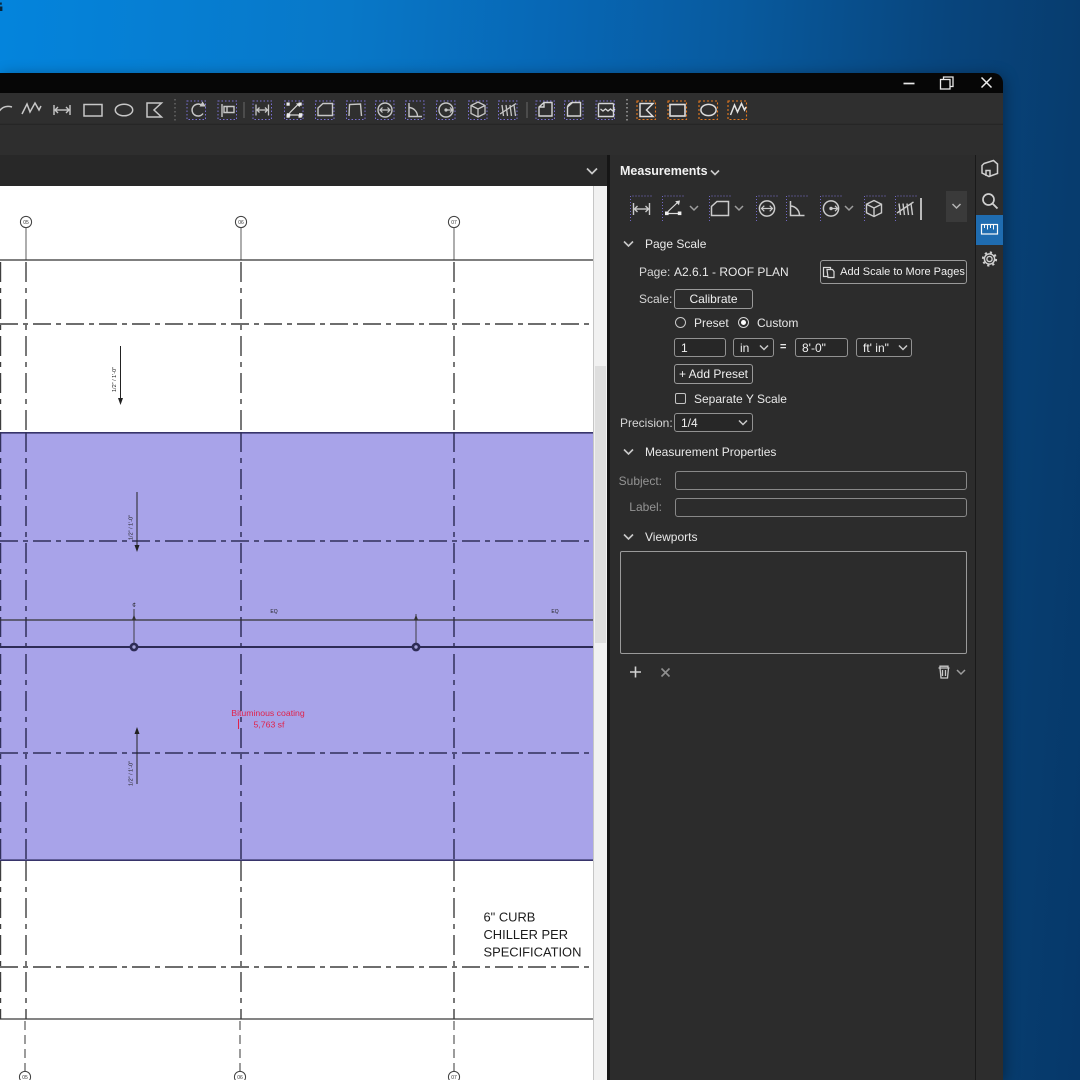 This screenshot has height=1080, width=1080. I want to click on svg-text: SPECIFICATION, so click(533, 952).